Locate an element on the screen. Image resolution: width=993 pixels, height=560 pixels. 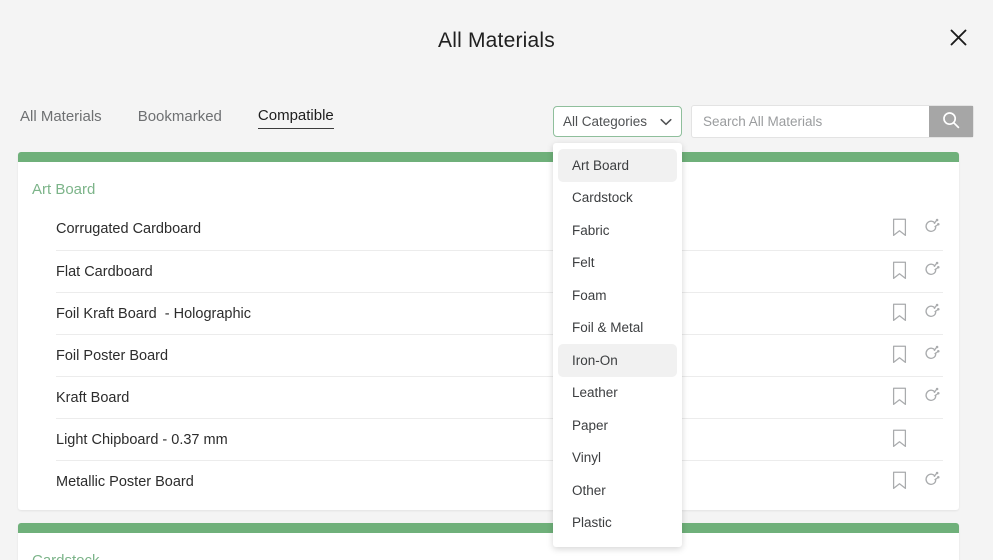
search-bar is located at coordinates (832, 121).